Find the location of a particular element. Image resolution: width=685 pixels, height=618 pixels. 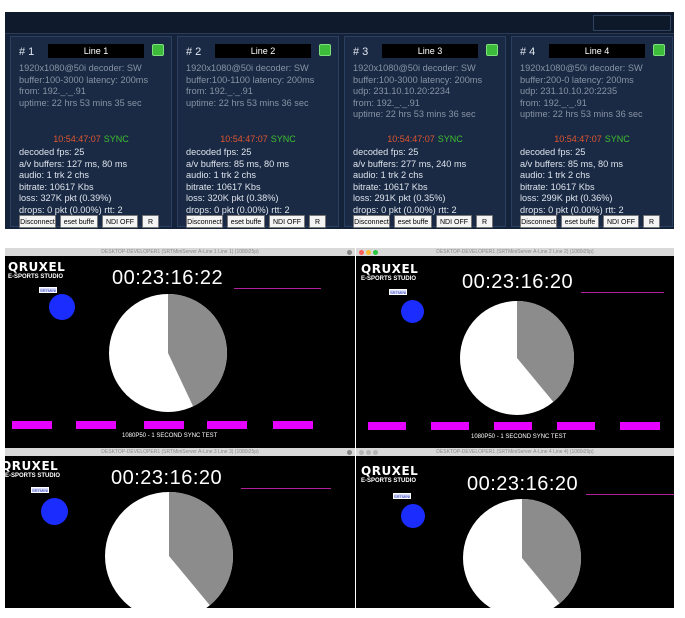

line-name-field: Line 2 is located at coordinates (263, 51).